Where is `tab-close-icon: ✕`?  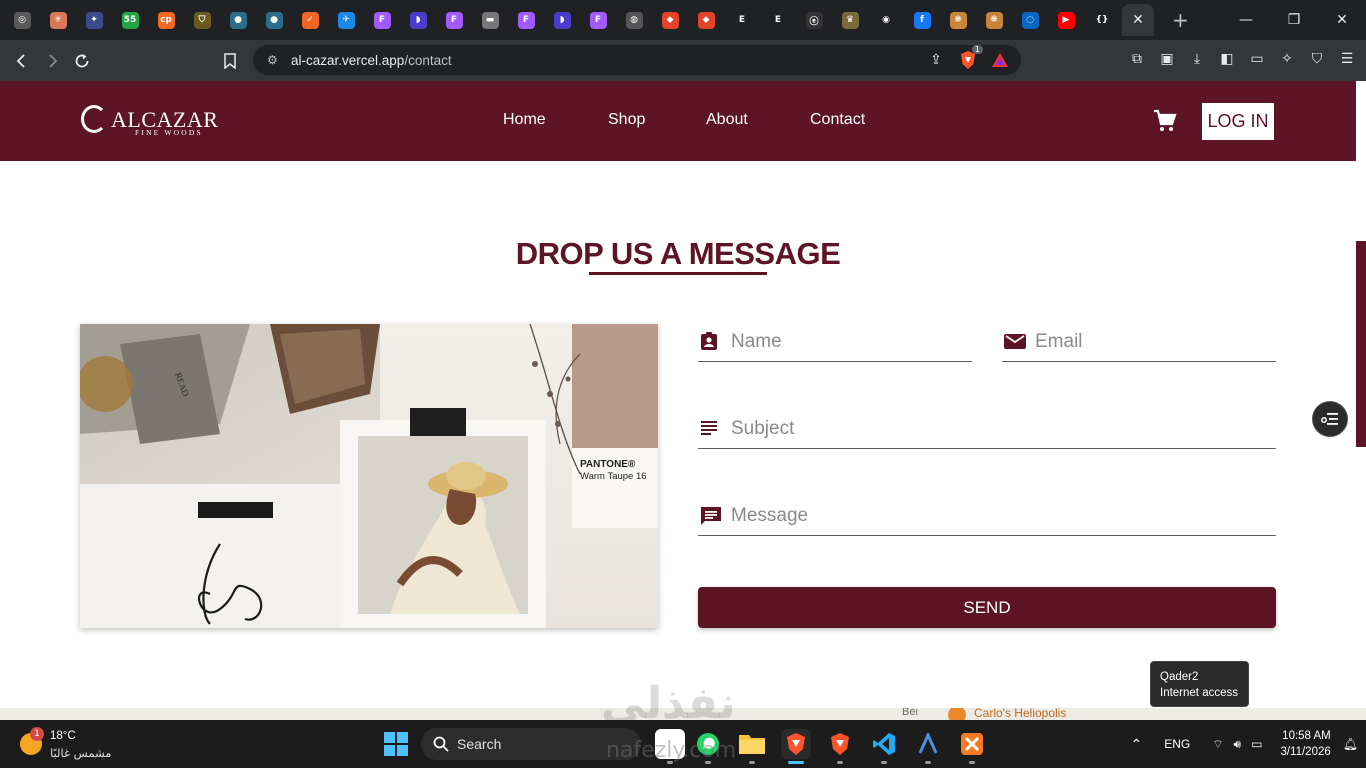 tab-close-icon: ✕ is located at coordinates (1138, 20).